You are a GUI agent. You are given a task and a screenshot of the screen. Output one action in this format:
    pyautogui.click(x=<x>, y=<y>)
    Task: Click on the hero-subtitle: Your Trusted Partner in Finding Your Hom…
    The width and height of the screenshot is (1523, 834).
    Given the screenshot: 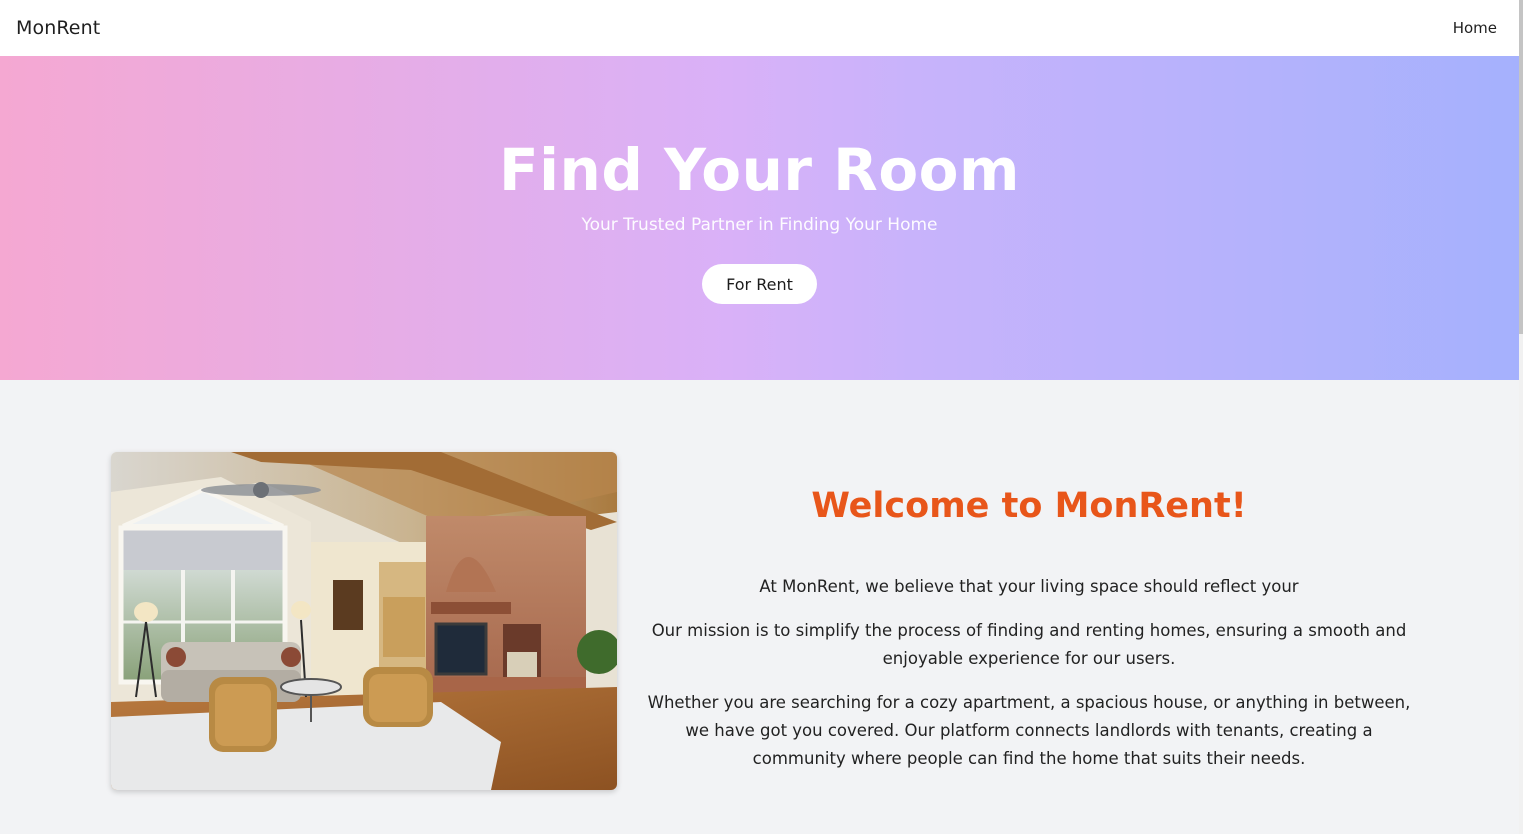 What is the action you would take?
    pyautogui.click(x=759, y=225)
    